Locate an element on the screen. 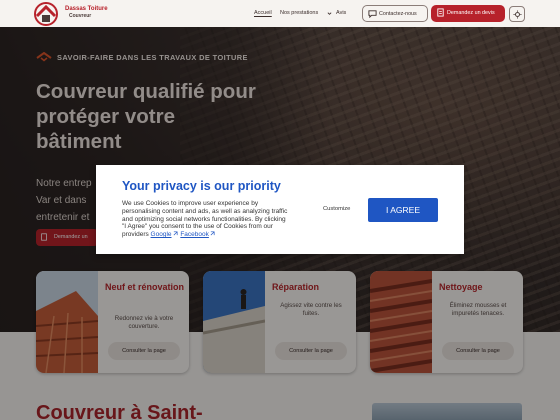 The height and width of the screenshot is (420, 560). quote-button: Demandez un devis is located at coordinates (468, 13).